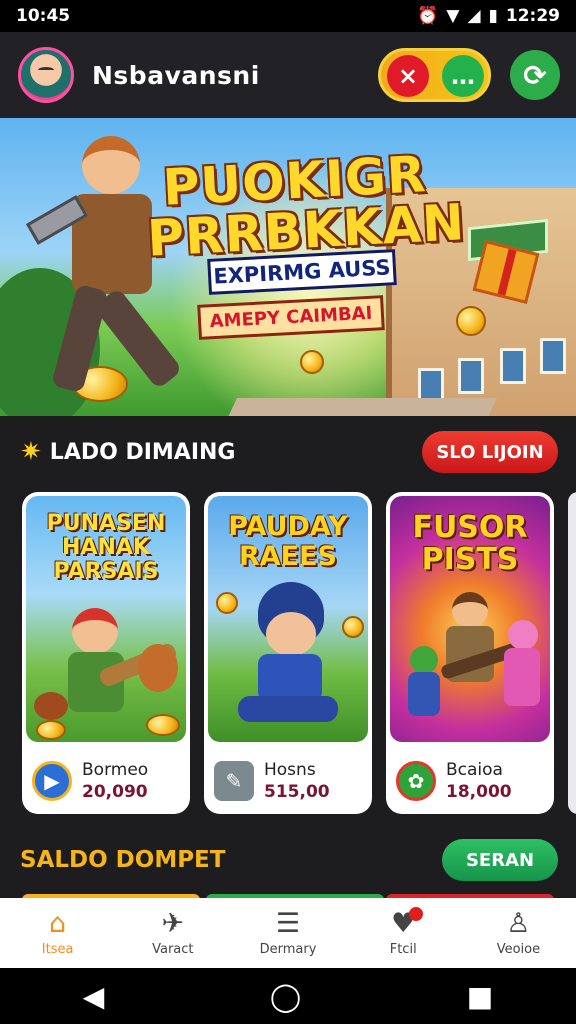  What do you see at coordinates (288, 860) in the screenshot?
I see `wallet-section-header: SALDO DOMPET SERAN` at bounding box center [288, 860].